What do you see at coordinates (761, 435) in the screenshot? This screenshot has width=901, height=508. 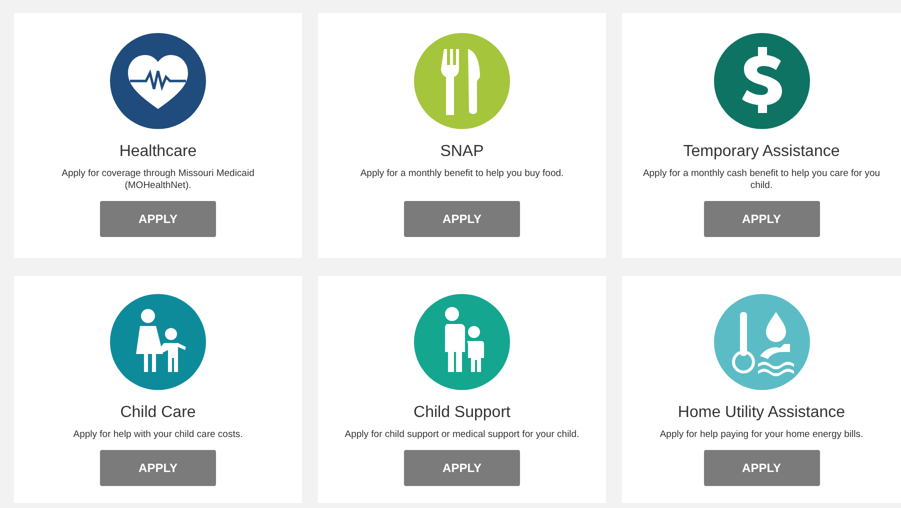 I see `service-description: Apply for help paying for your home energy bills.` at bounding box center [761, 435].